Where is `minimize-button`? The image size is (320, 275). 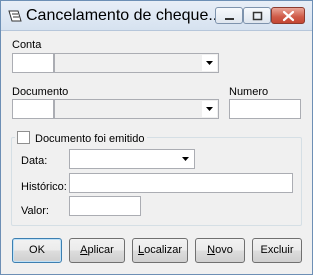 minimize-button is located at coordinates (229, 15).